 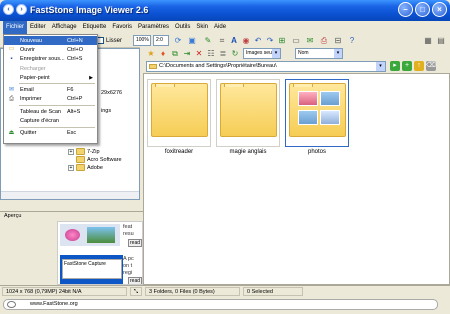 What do you see at coordinates (64, 291) in the screenshot?
I see `image-info: 1024 x 768 (0,79MP) 24bit N/A` at bounding box center [64, 291].